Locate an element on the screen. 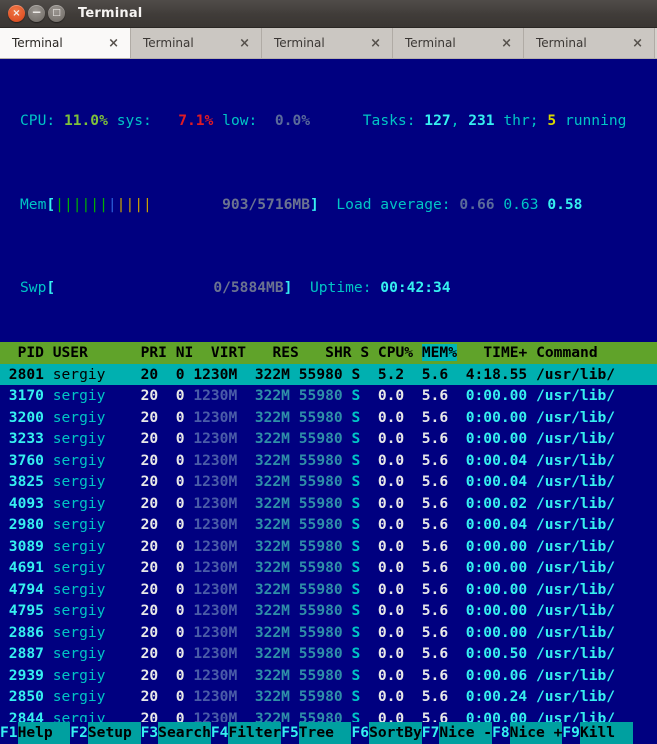 The height and width of the screenshot is (744, 657). close-button: × is located at coordinates (16, 13).